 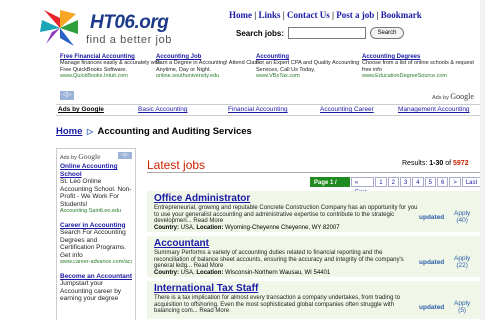 What do you see at coordinates (401, 15) in the screenshot?
I see `nav-bookmark-link: Bookmark` at bounding box center [401, 15].